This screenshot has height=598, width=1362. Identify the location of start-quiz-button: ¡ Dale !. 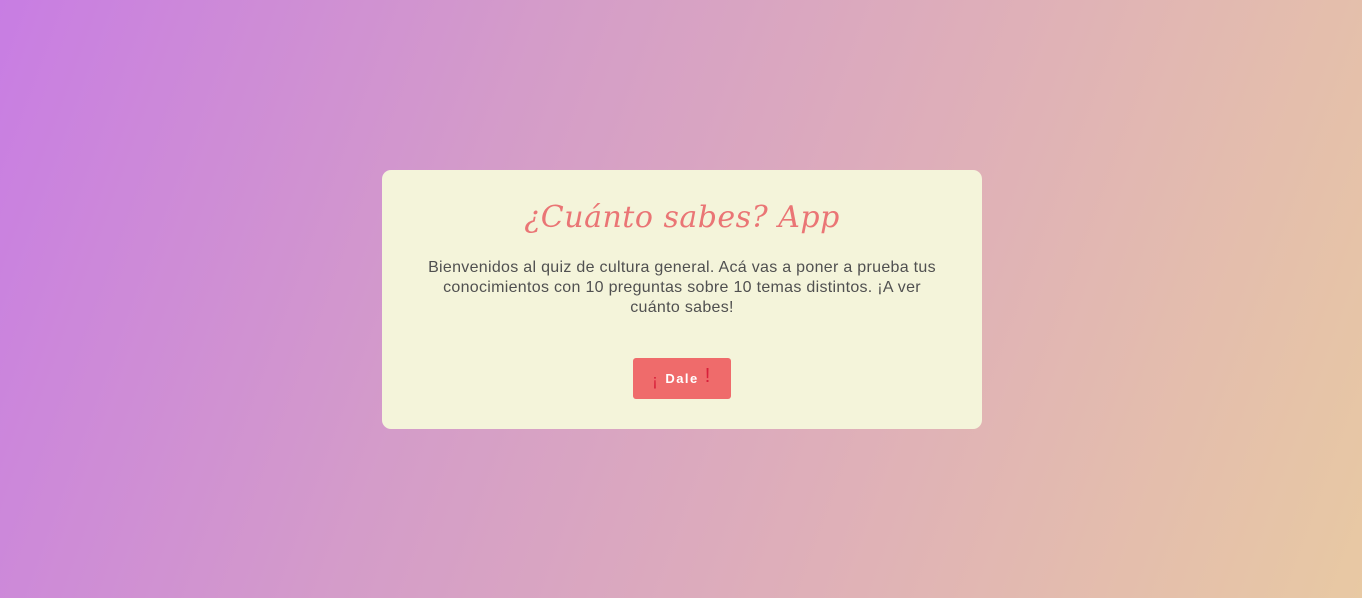
(682, 378).